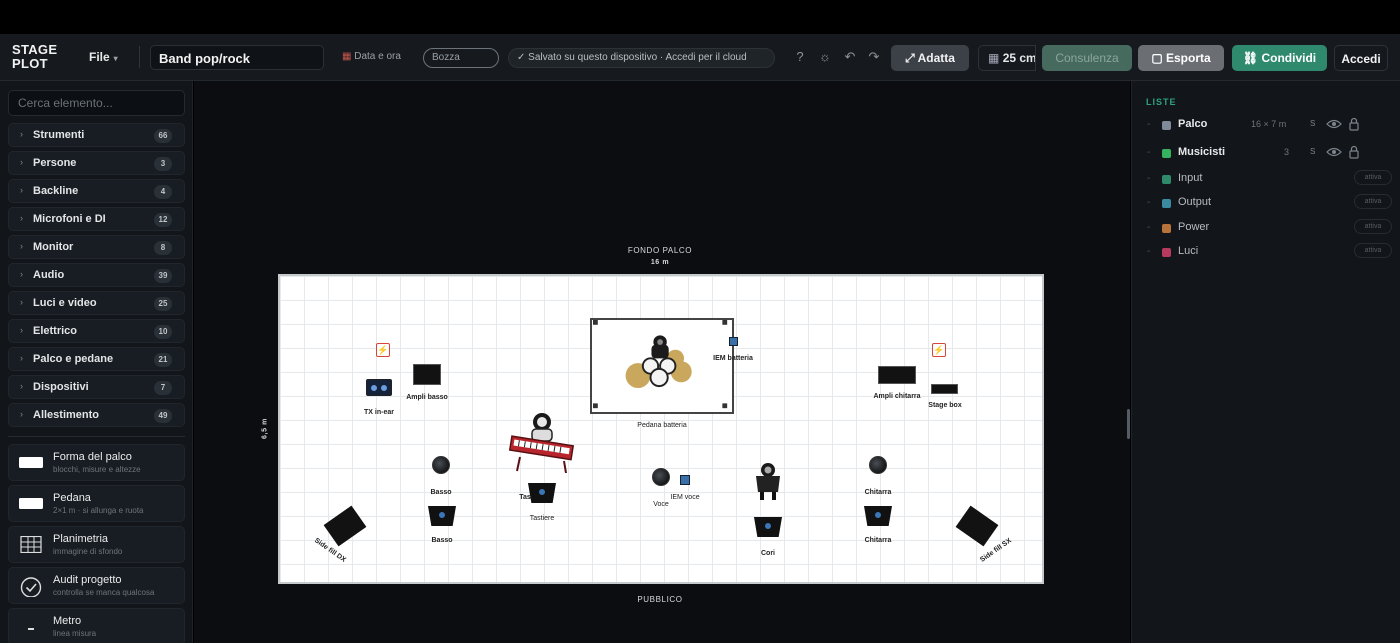 The height and width of the screenshot is (643, 1400). What do you see at coordinates (768, 481) in the screenshot?
I see `singer-icon` at bounding box center [768, 481].